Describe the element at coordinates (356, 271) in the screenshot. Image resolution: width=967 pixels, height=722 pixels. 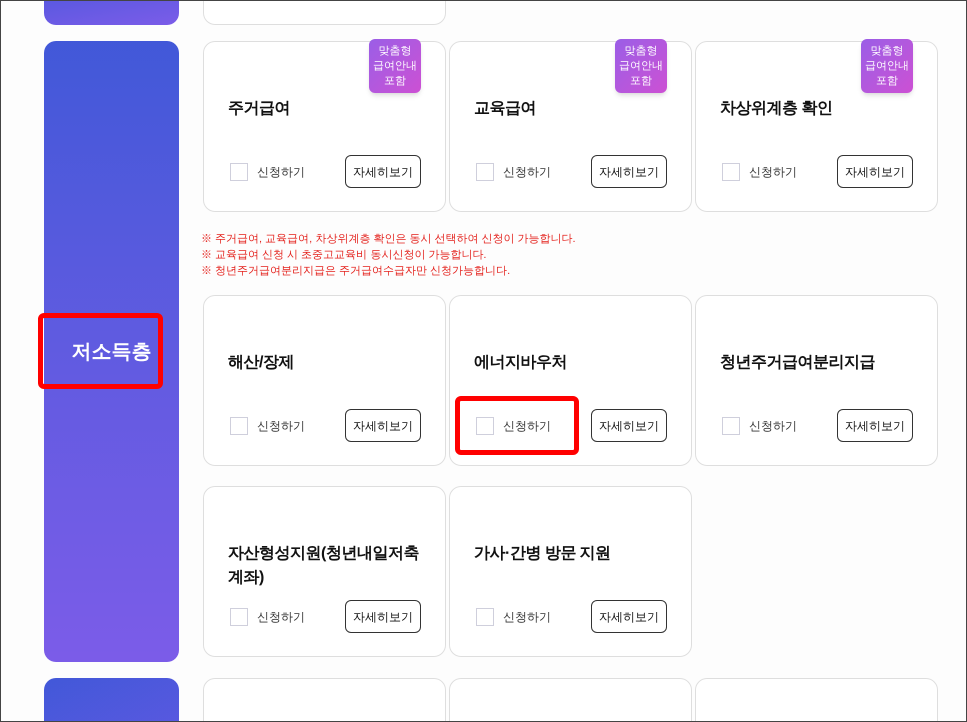
I see `notice-text: ※ 청년주거급여분리지급은 주거급여수급자만 신청가능합니다.` at that location.